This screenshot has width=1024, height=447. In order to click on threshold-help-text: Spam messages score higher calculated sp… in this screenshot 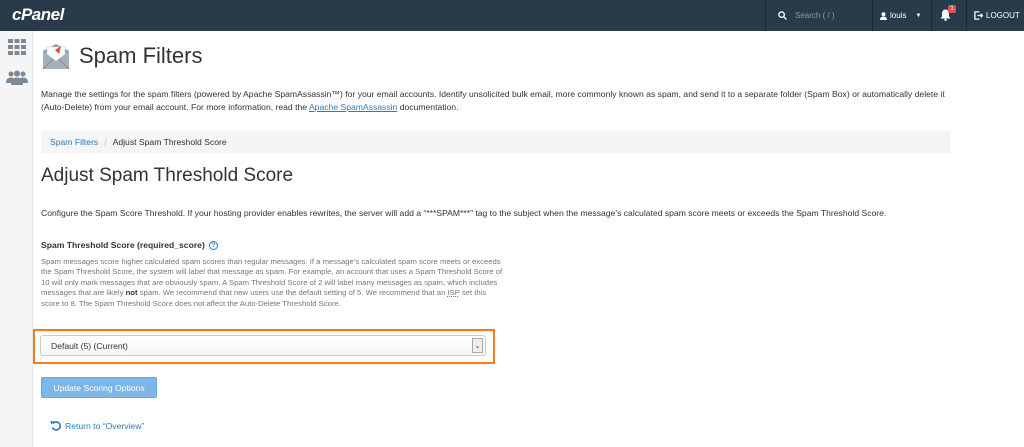, I will do `click(272, 283)`.